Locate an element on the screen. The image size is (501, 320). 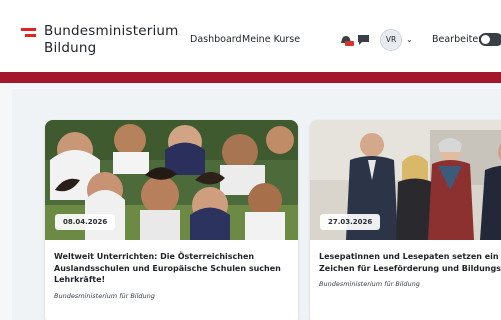
chevron-down-icon: ⌄ is located at coordinates (409, 39).